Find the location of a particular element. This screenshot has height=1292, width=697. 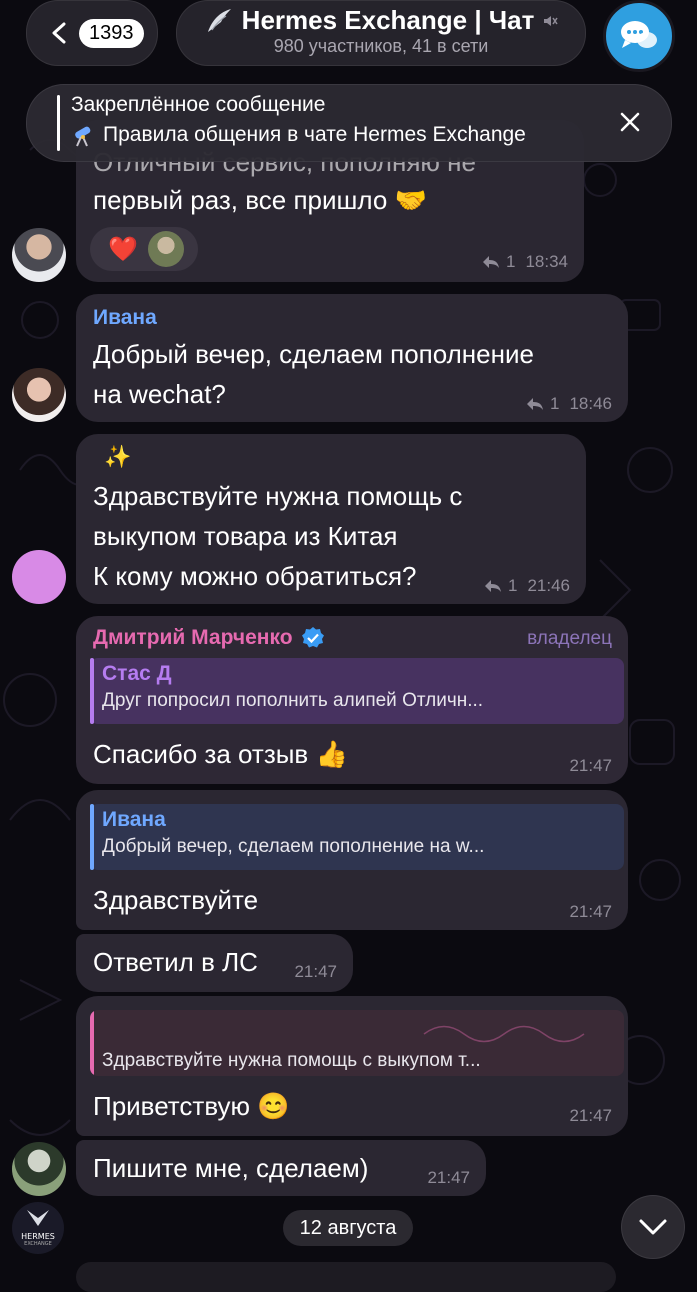

pinned-title: Закреплённое сообщение is located at coordinates (198, 104).